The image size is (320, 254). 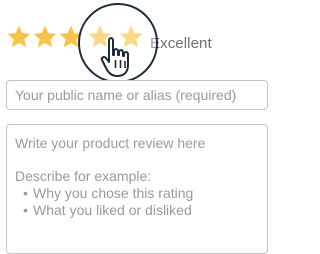 What do you see at coordinates (100, 37) in the screenshot?
I see `star-4-icon` at bounding box center [100, 37].